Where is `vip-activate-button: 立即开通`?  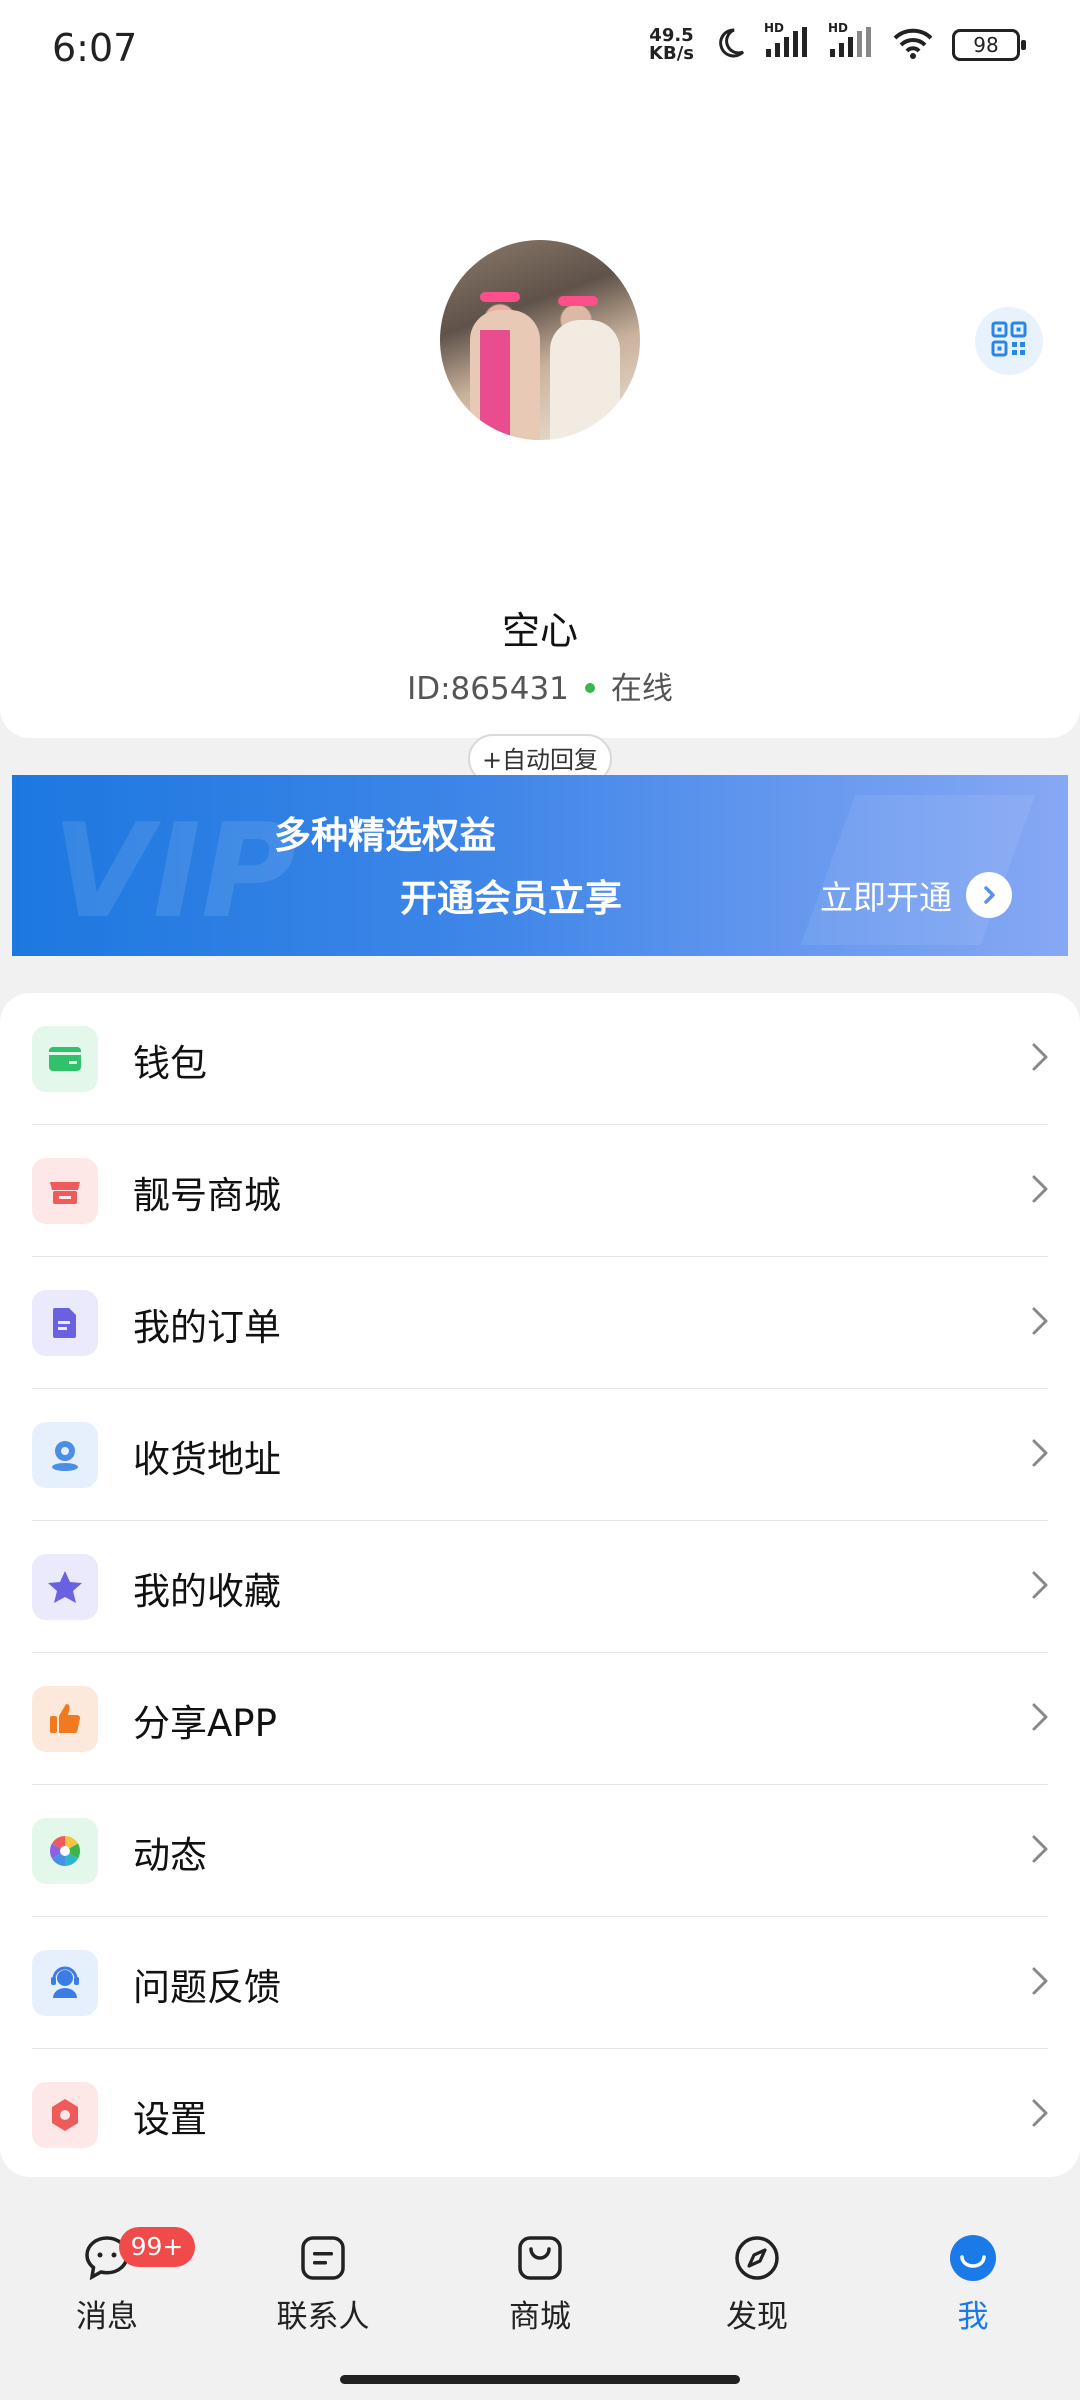
vip-activate-button: 立即开通 is located at coordinates (916, 895).